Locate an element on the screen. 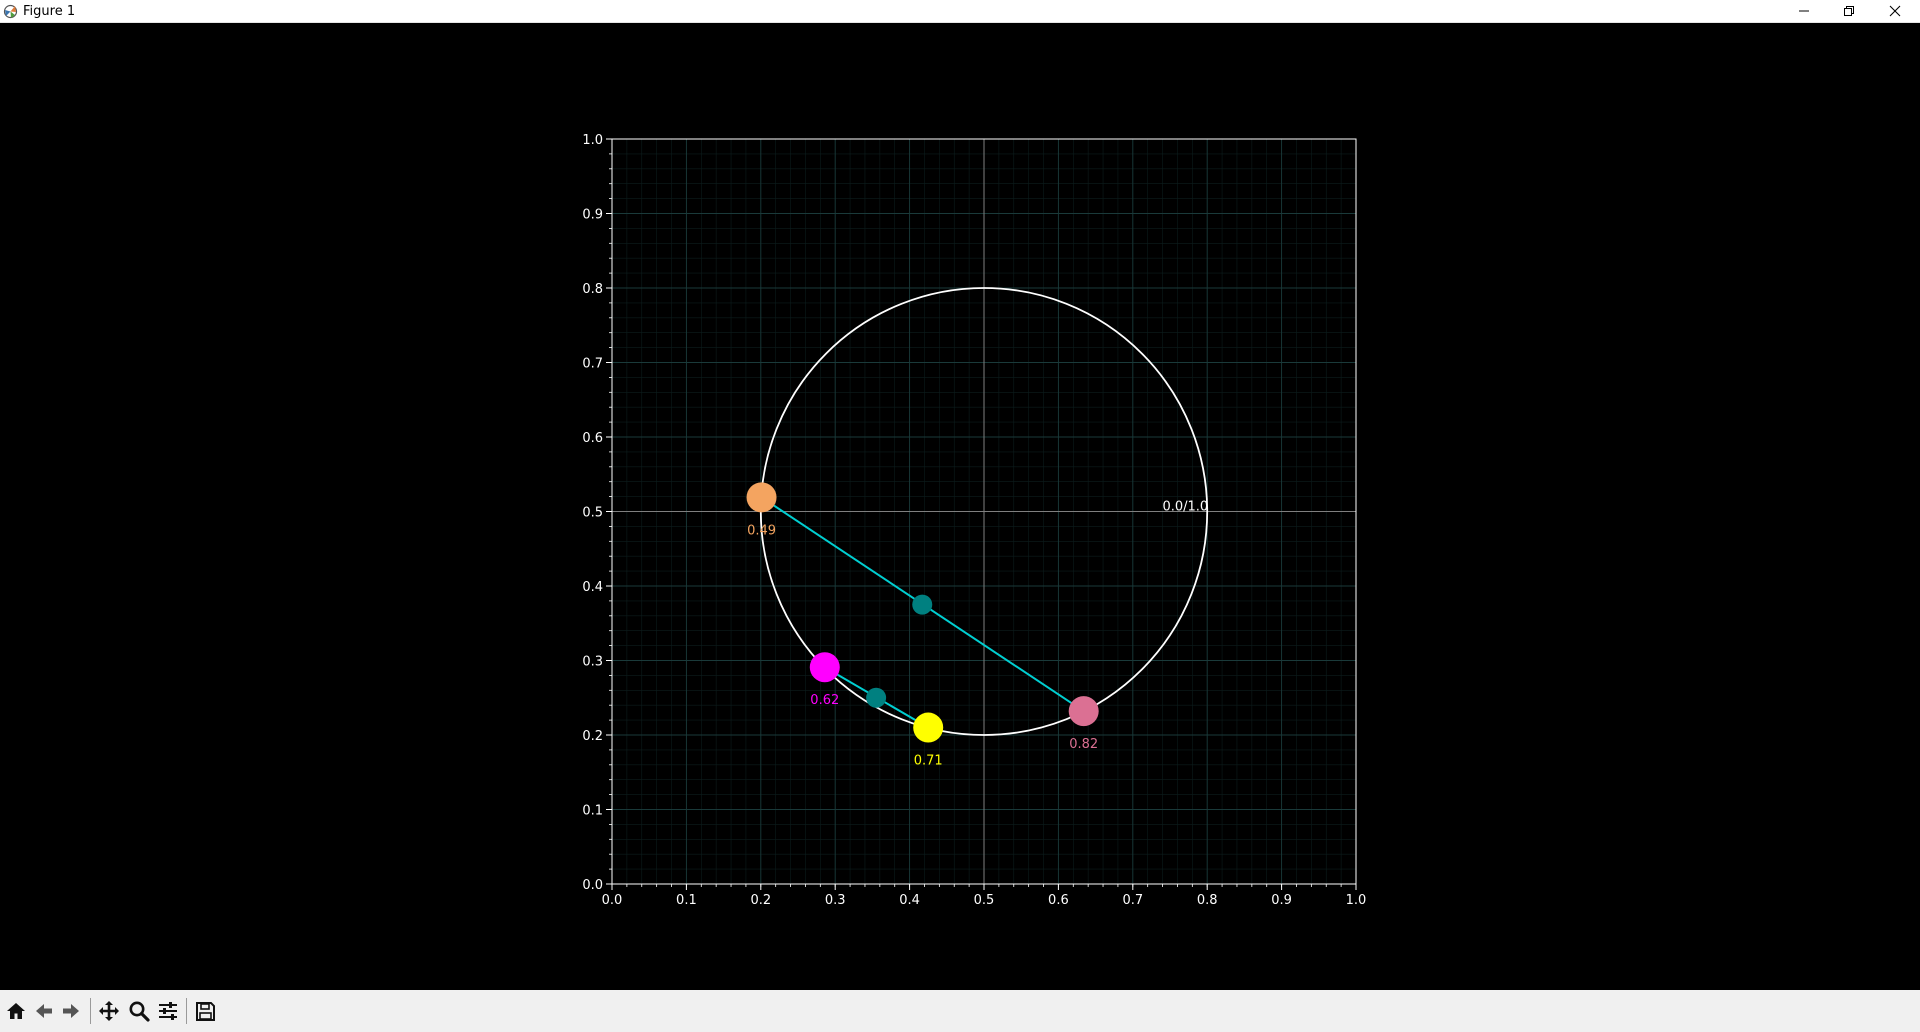  y-tick-label: 0.2 is located at coordinates (592, 736).